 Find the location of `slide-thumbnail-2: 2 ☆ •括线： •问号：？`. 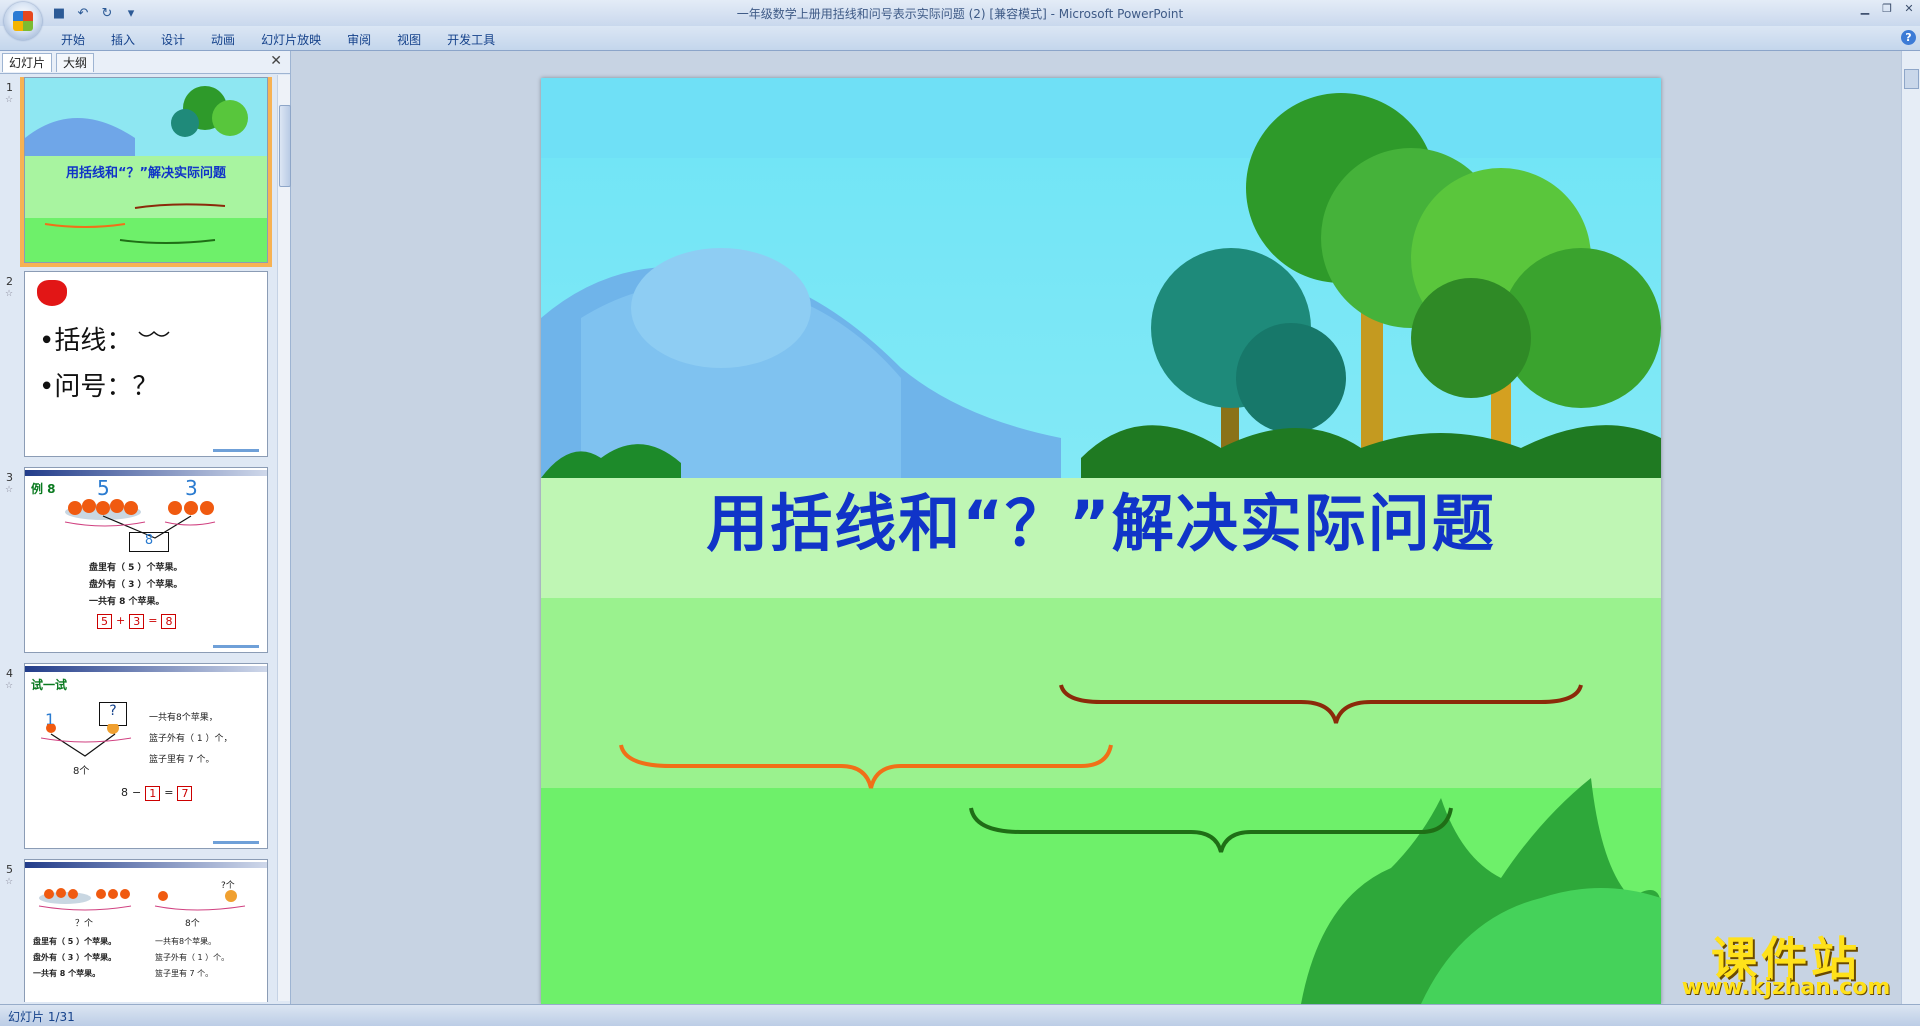

slide-thumbnail-2: 2 ☆ •括线： •问号：？ is located at coordinates (137, 367).